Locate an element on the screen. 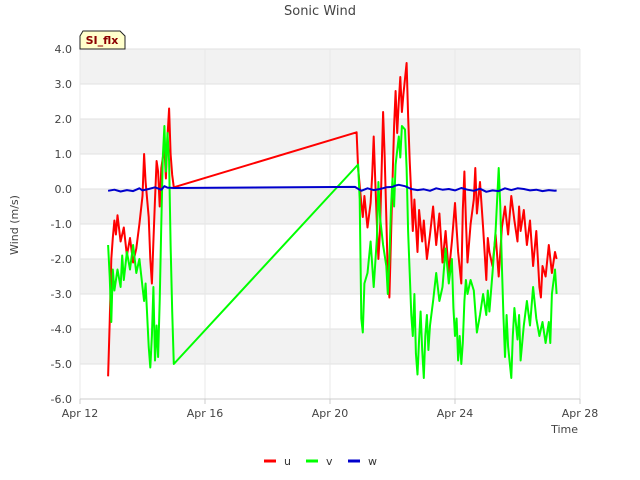  y-axis-label: Wind (m/s) is located at coordinates (14, 225).